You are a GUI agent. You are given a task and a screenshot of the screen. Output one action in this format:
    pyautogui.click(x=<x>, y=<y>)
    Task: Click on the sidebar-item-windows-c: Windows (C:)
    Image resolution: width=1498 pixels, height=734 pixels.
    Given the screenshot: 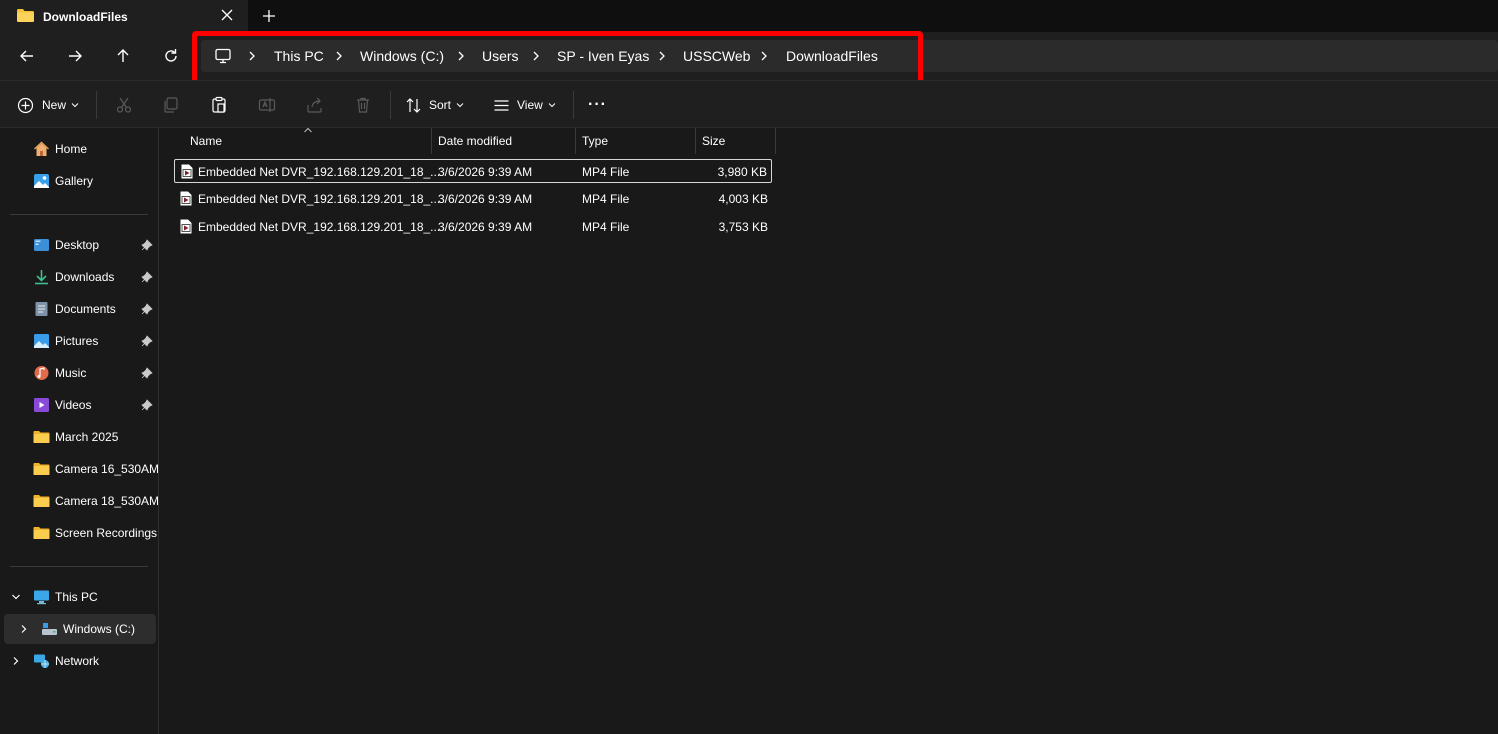 What is the action you would take?
    pyautogui.click(x=80, y=629)
    